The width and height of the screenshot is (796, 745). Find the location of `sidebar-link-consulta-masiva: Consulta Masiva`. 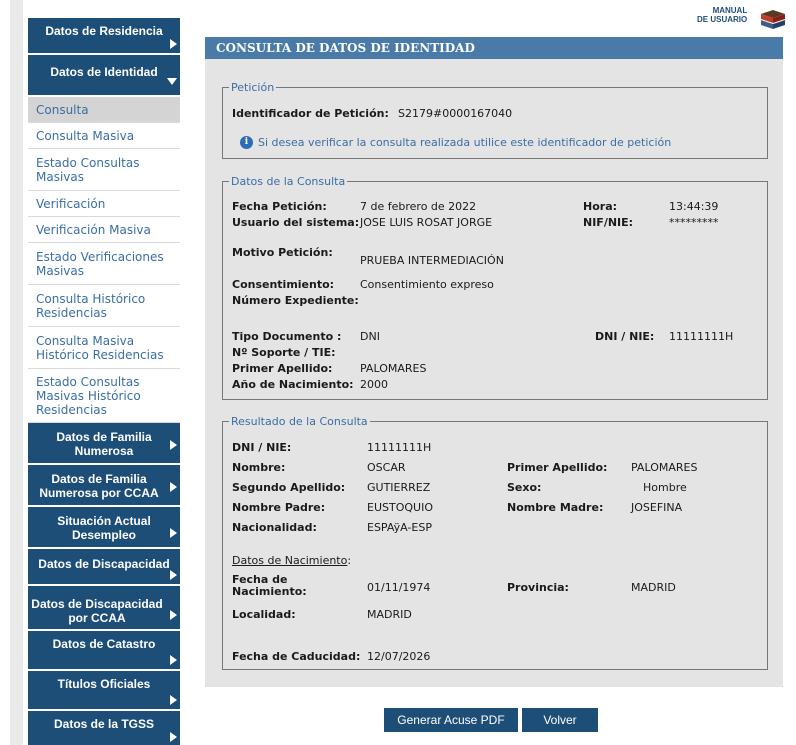

sidebar-link-consulta-masiva: Consulta Masiva is located at coordinates (104, 136).